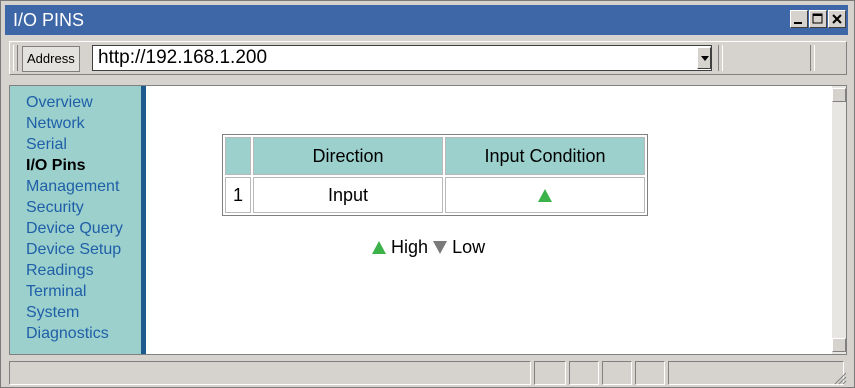  Describe the element at coordinates (75, 249) in the screenshot. I see `sidebar-item-device-setup: Device Setup` at that location.